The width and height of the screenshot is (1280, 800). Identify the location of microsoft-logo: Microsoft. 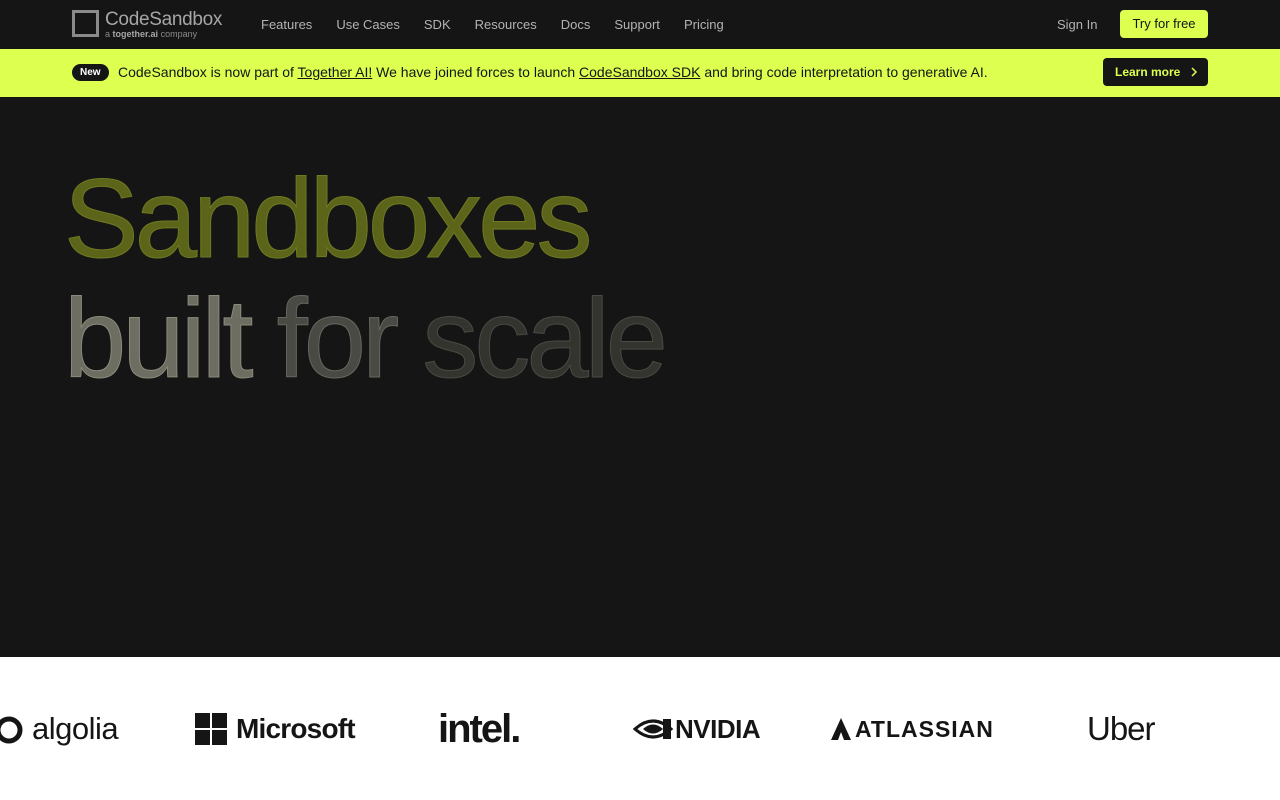
(275, 729).